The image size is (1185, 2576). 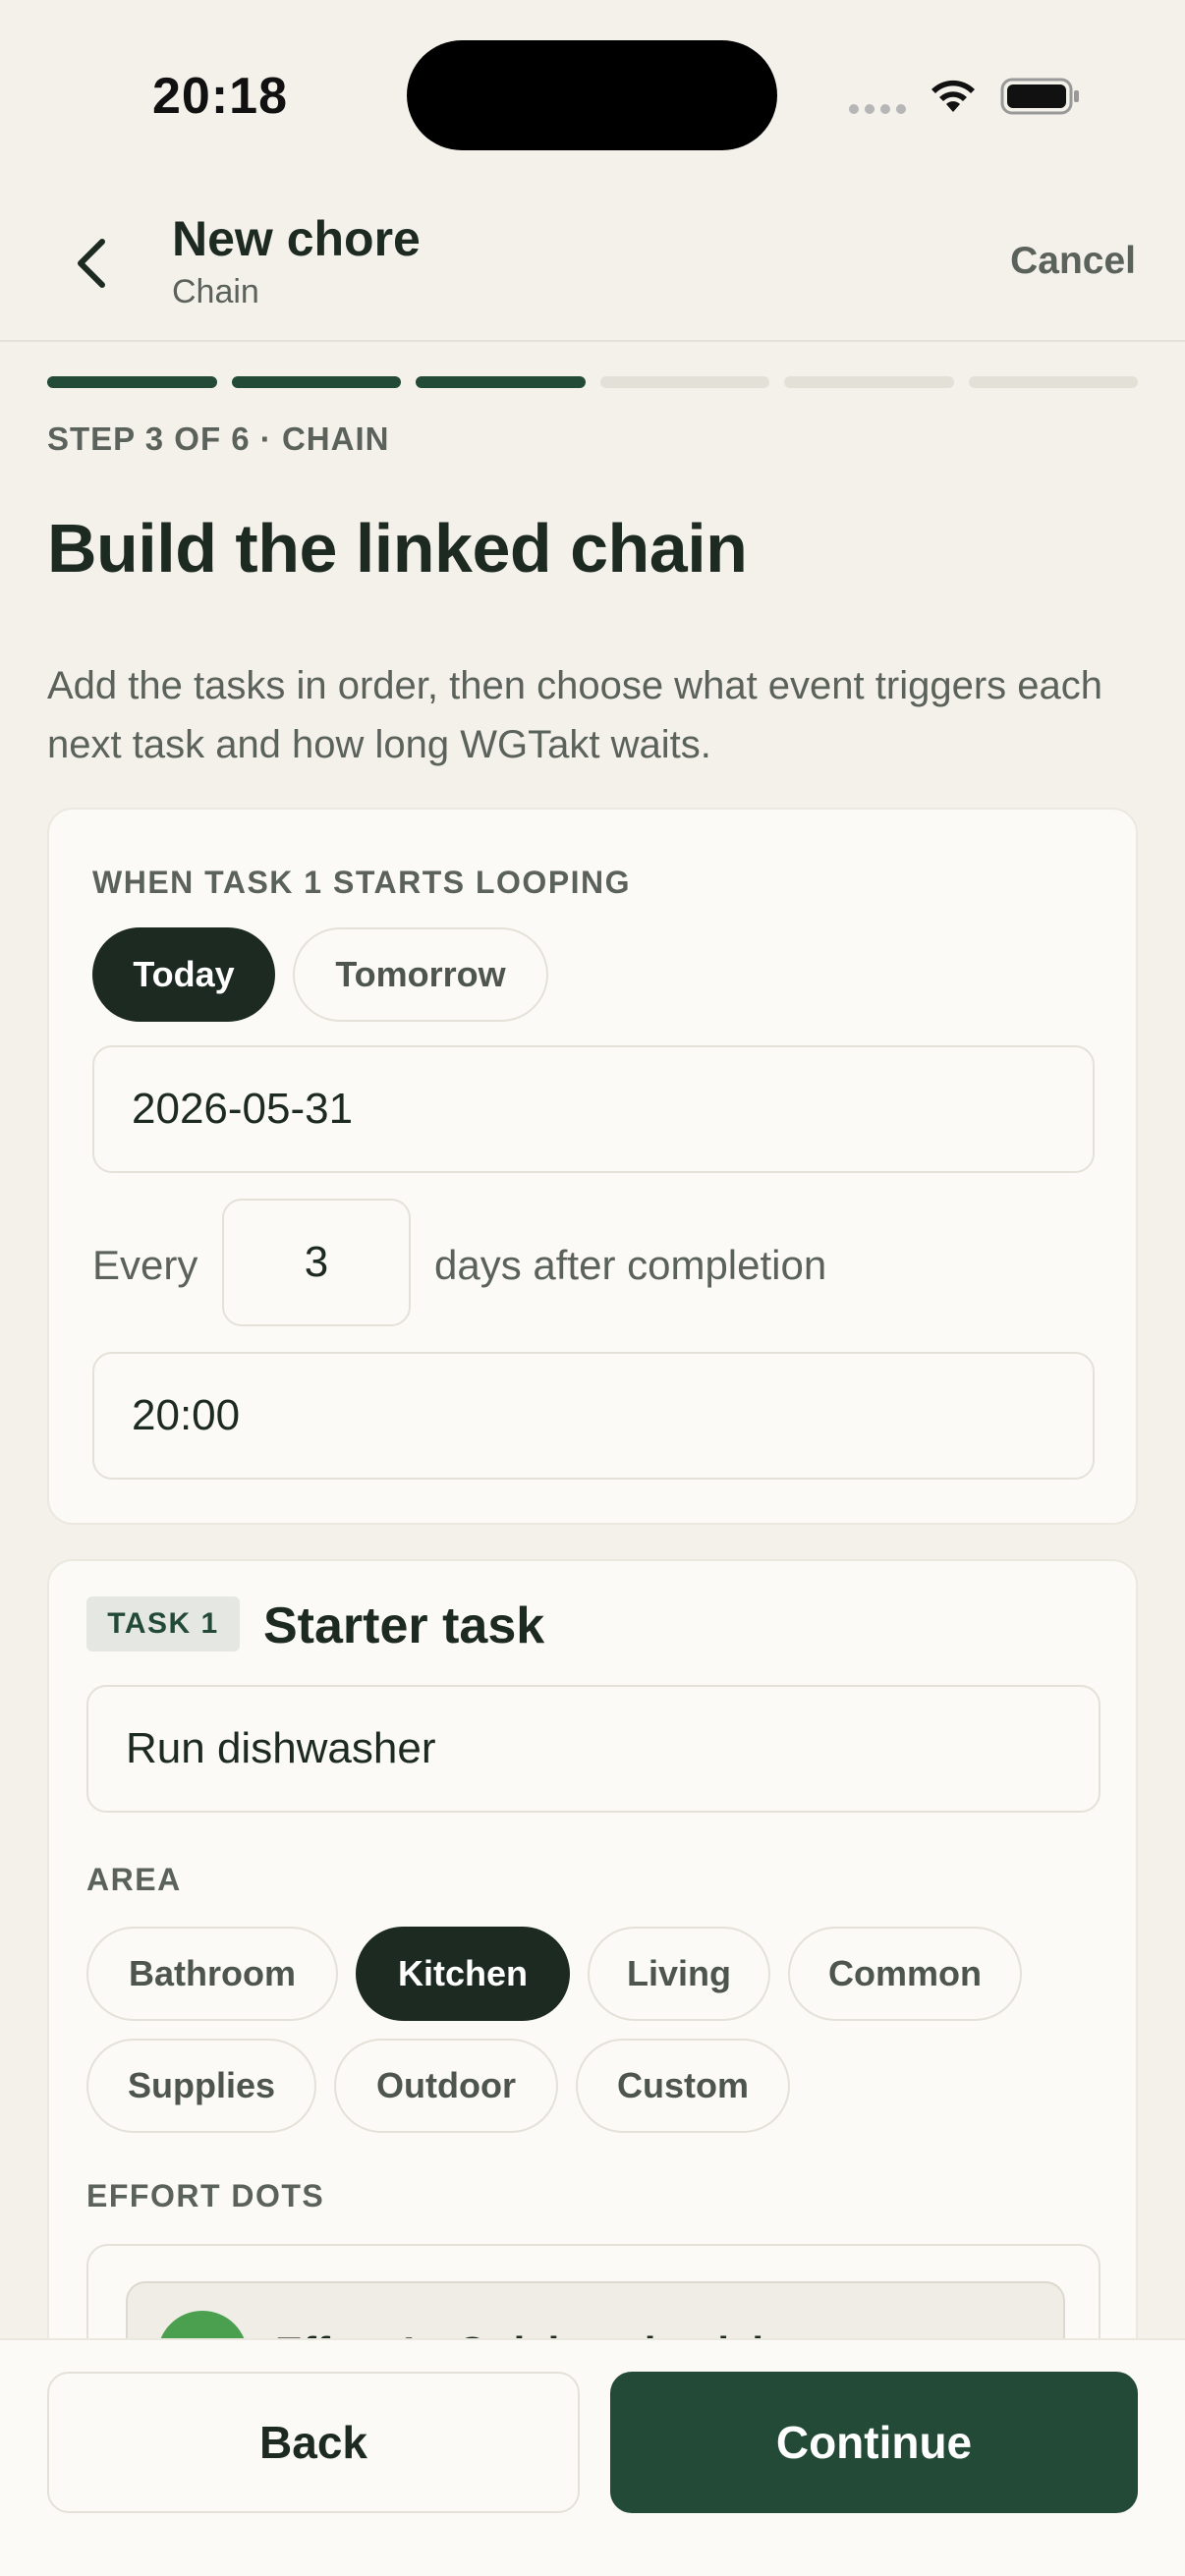 I want to click on wifi-icon, so click(x=953, y=96).